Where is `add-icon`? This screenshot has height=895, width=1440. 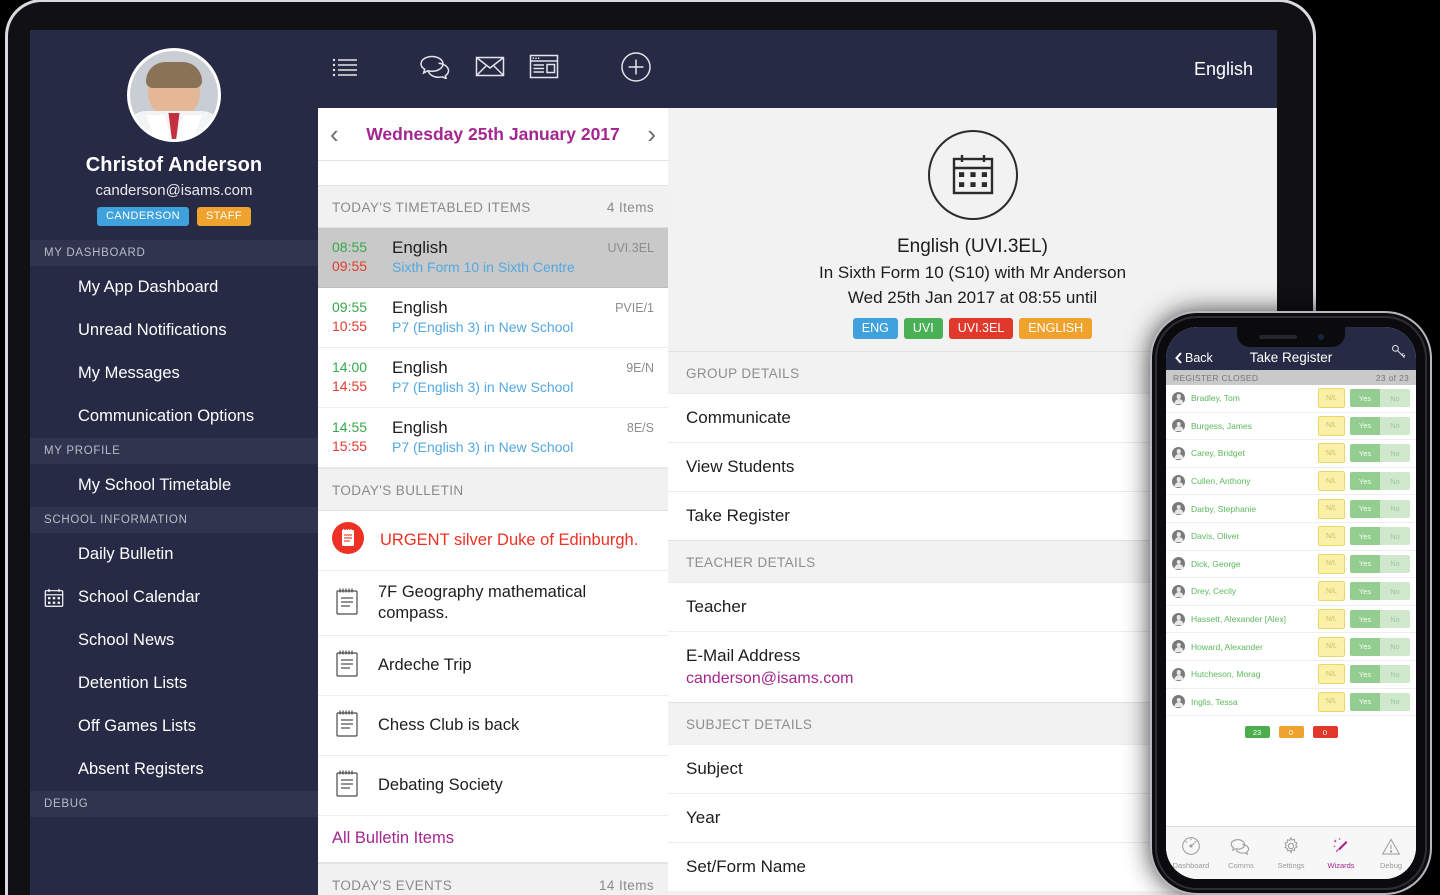
add-icon is located at coordinates (636, 69).